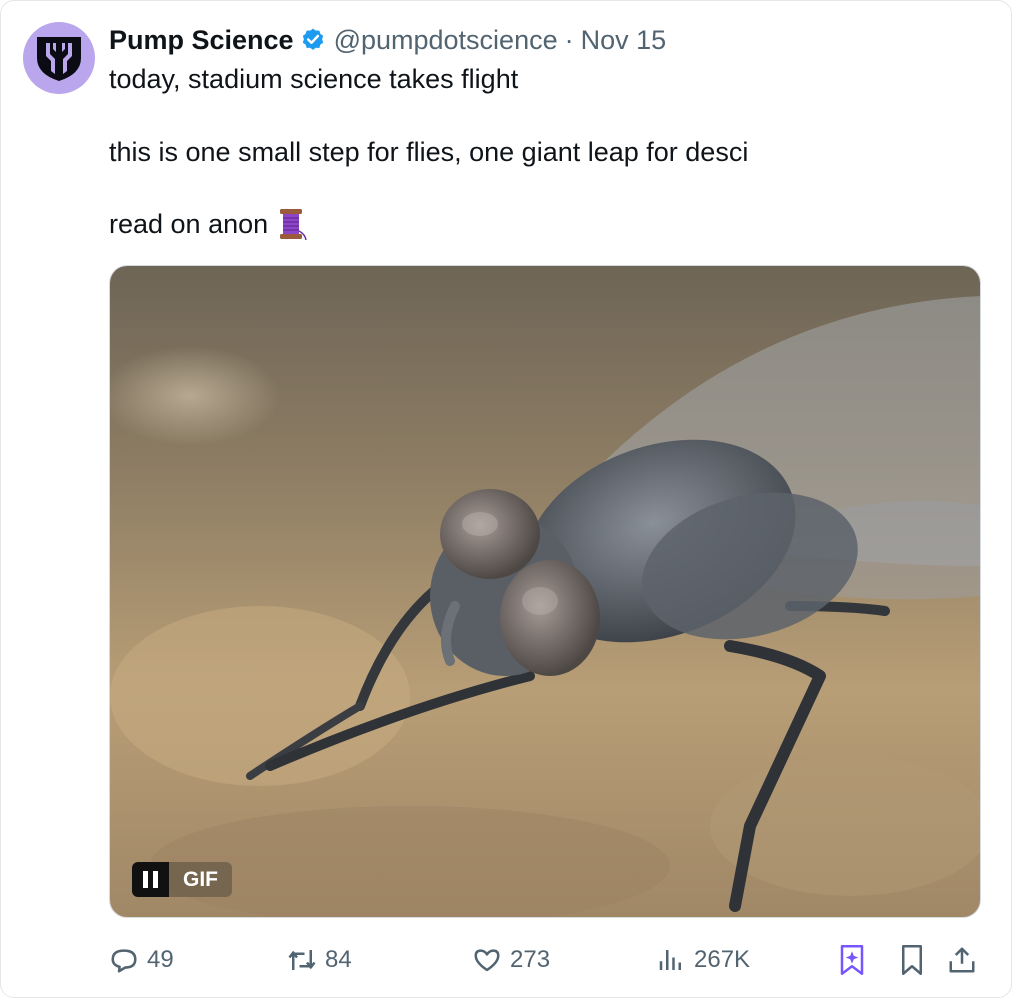  What do you see at coordinates (189, 224) in the screenshot?
I see `tweet-text-fragment: read on anon` at bounding box center [189, 224].